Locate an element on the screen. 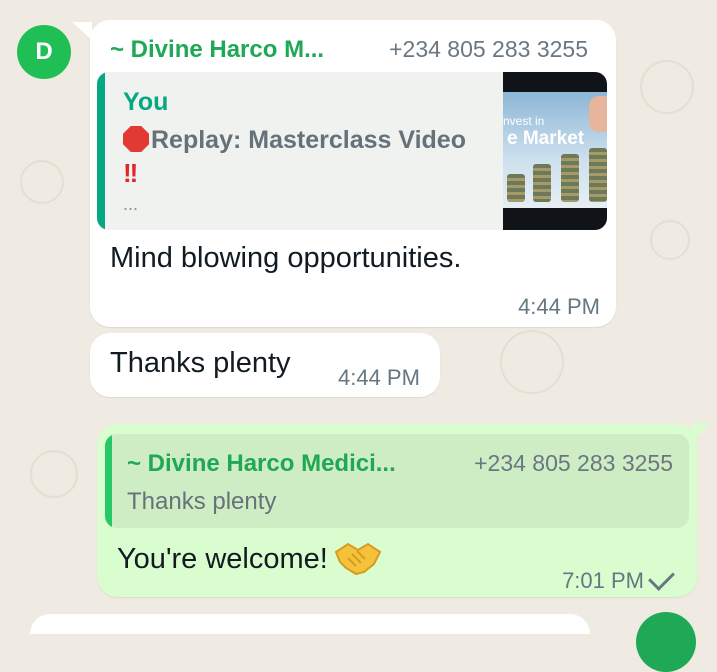 The width and height of the screenshot is (717, 672). message-text: Mind blowing opportunities. is located at coordinates (286, 258).